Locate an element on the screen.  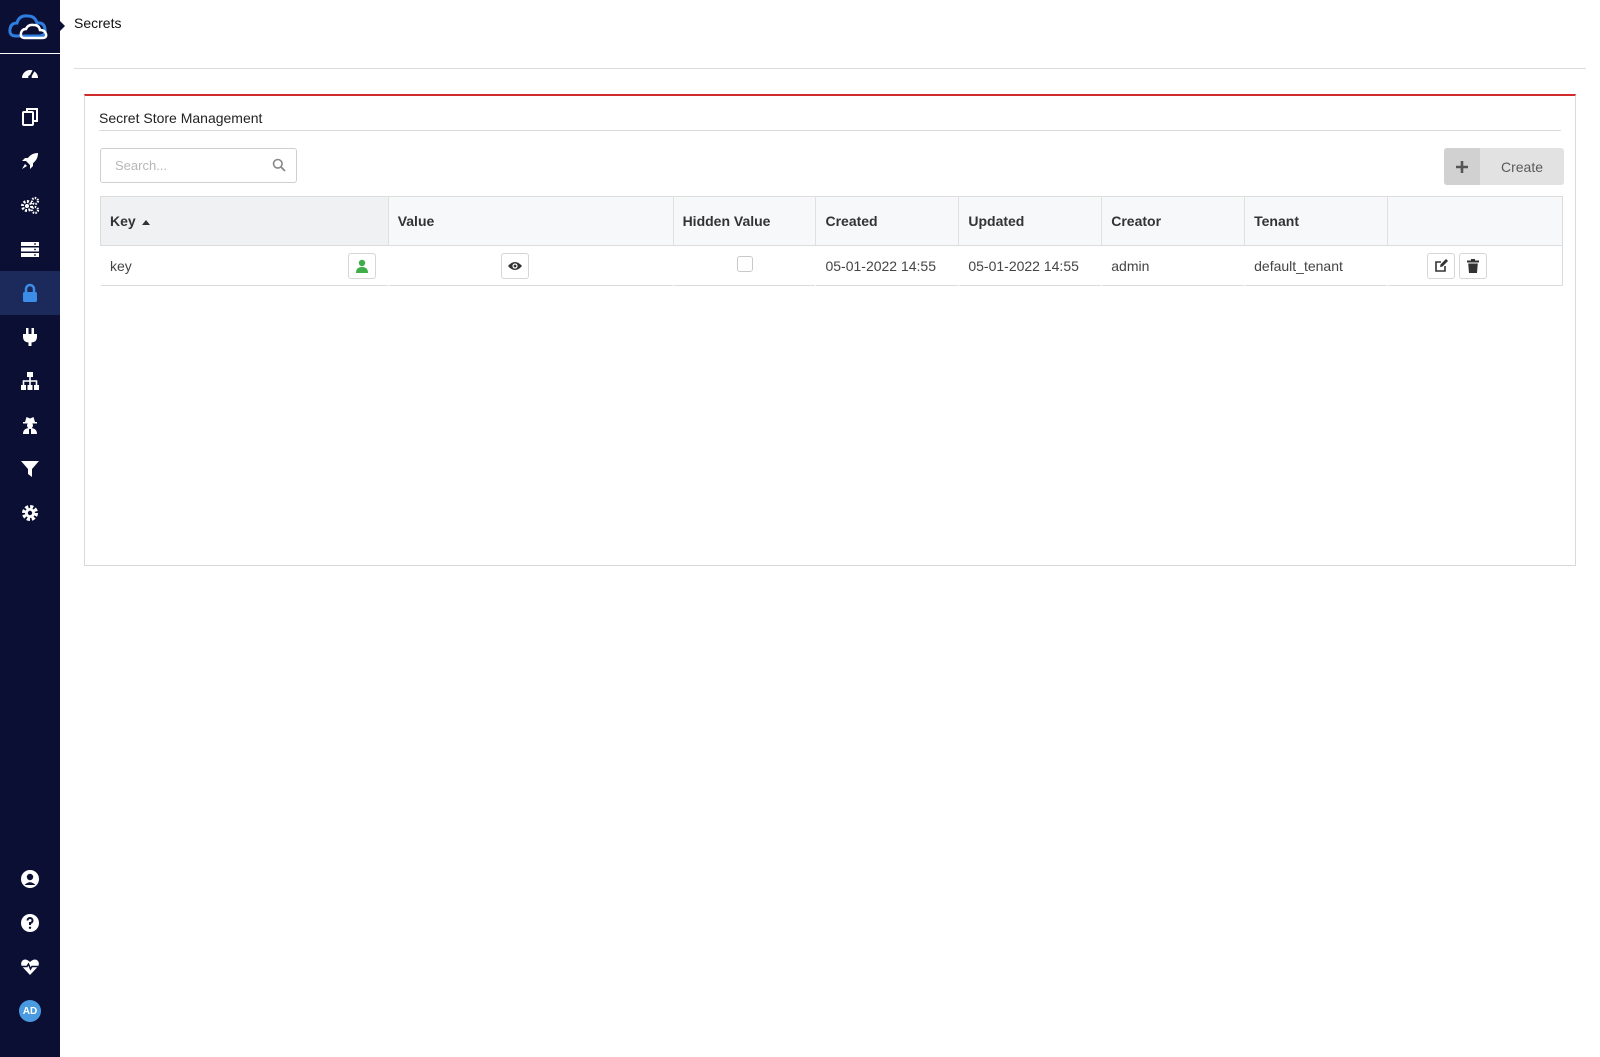
eye-icon is located at coordinates (514, 265).